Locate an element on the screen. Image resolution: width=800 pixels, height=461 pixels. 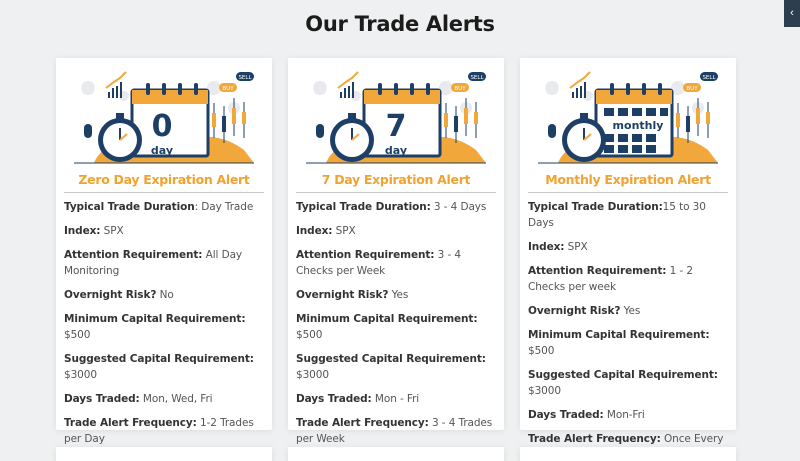
sidebar-toggle-button: ‹ is located at coordinates (792, 13).